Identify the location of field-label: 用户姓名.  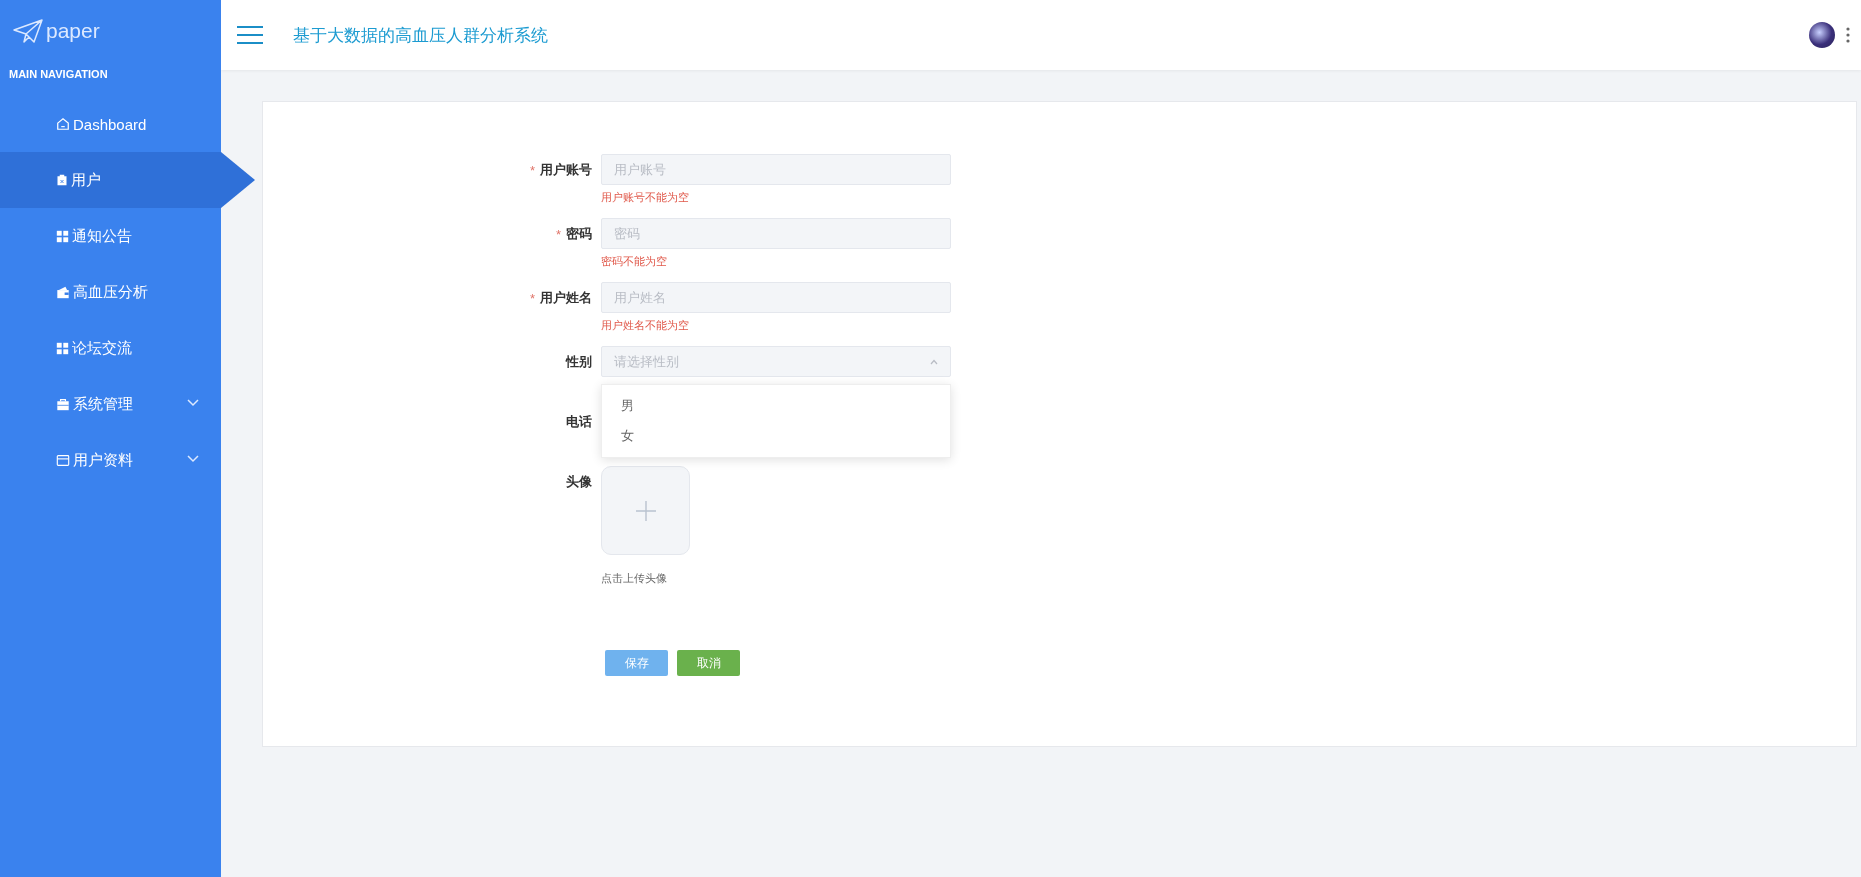
(566, 298).